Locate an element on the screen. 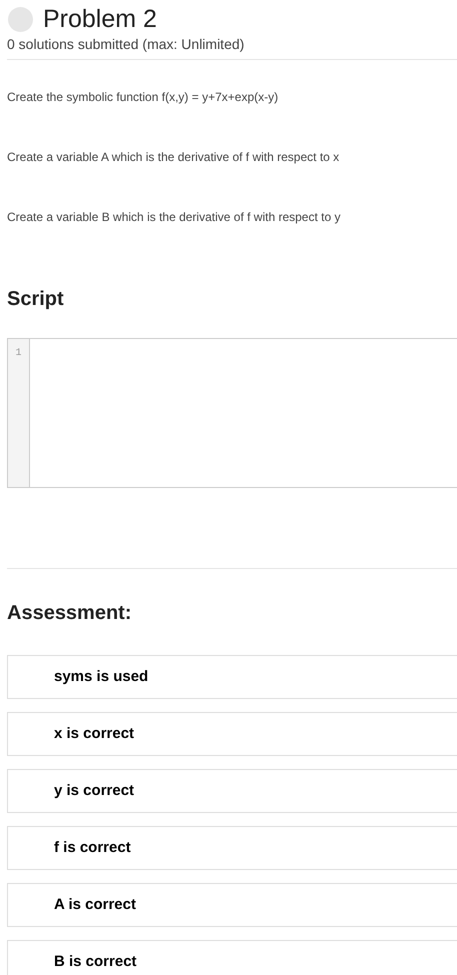  script-heading: Script is located at coordinates (36, 299).